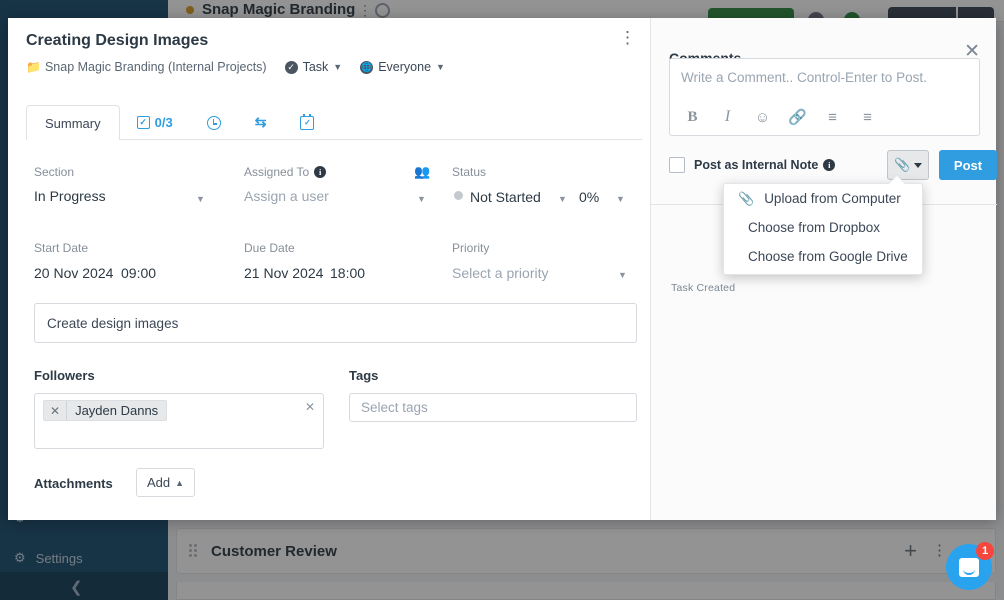 This screenshot has width=1004, height=600. What do you see at coordinates (589, 197) in the screenshot?
I see `status-percent-value: 0%` at bounding box center [589, 197].